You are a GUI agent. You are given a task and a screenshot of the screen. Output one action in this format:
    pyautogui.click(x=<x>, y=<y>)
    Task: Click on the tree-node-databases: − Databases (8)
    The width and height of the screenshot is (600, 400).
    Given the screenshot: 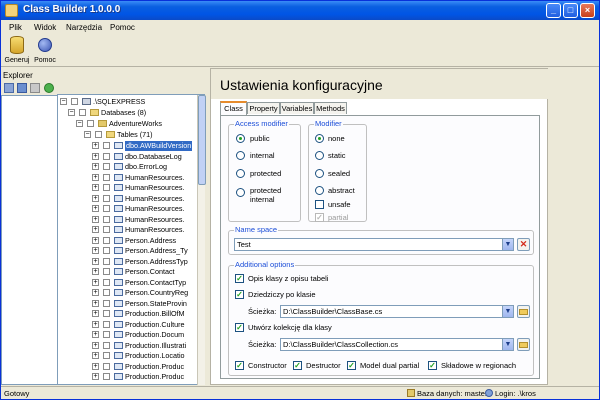 What is the action you would take?
    pyautogui.click(x=131, y=113)
    